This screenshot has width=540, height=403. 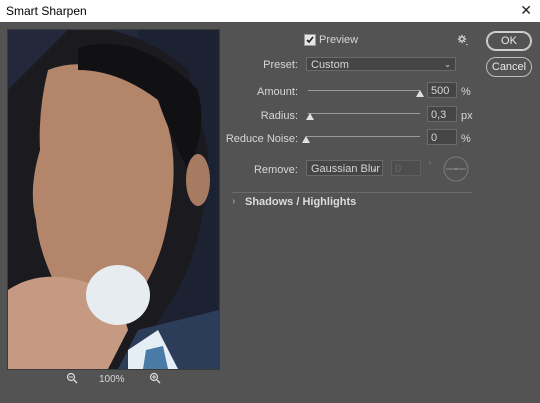 What do you see at coordinates (430, 165) in the screenshot?
I see `angle-unit: °` at bounding box center [430, 165].